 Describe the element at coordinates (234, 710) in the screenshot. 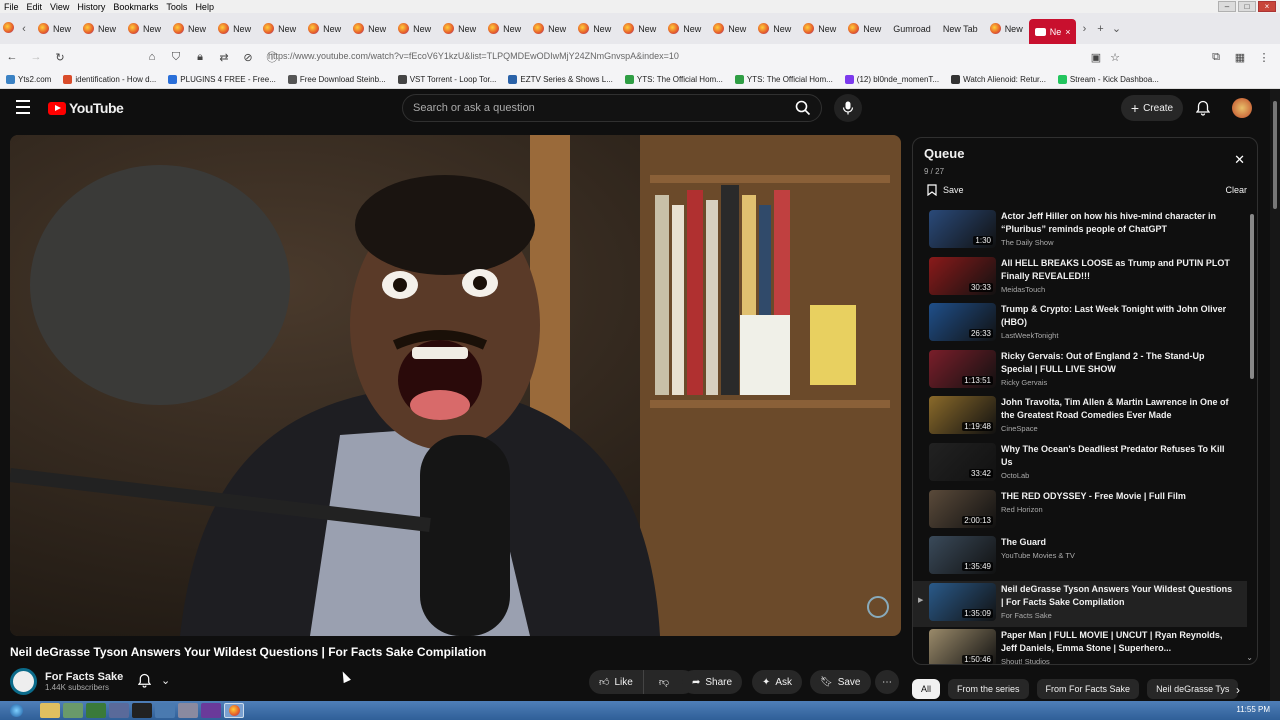

I see `firefox-taskbar-icon` at that location.